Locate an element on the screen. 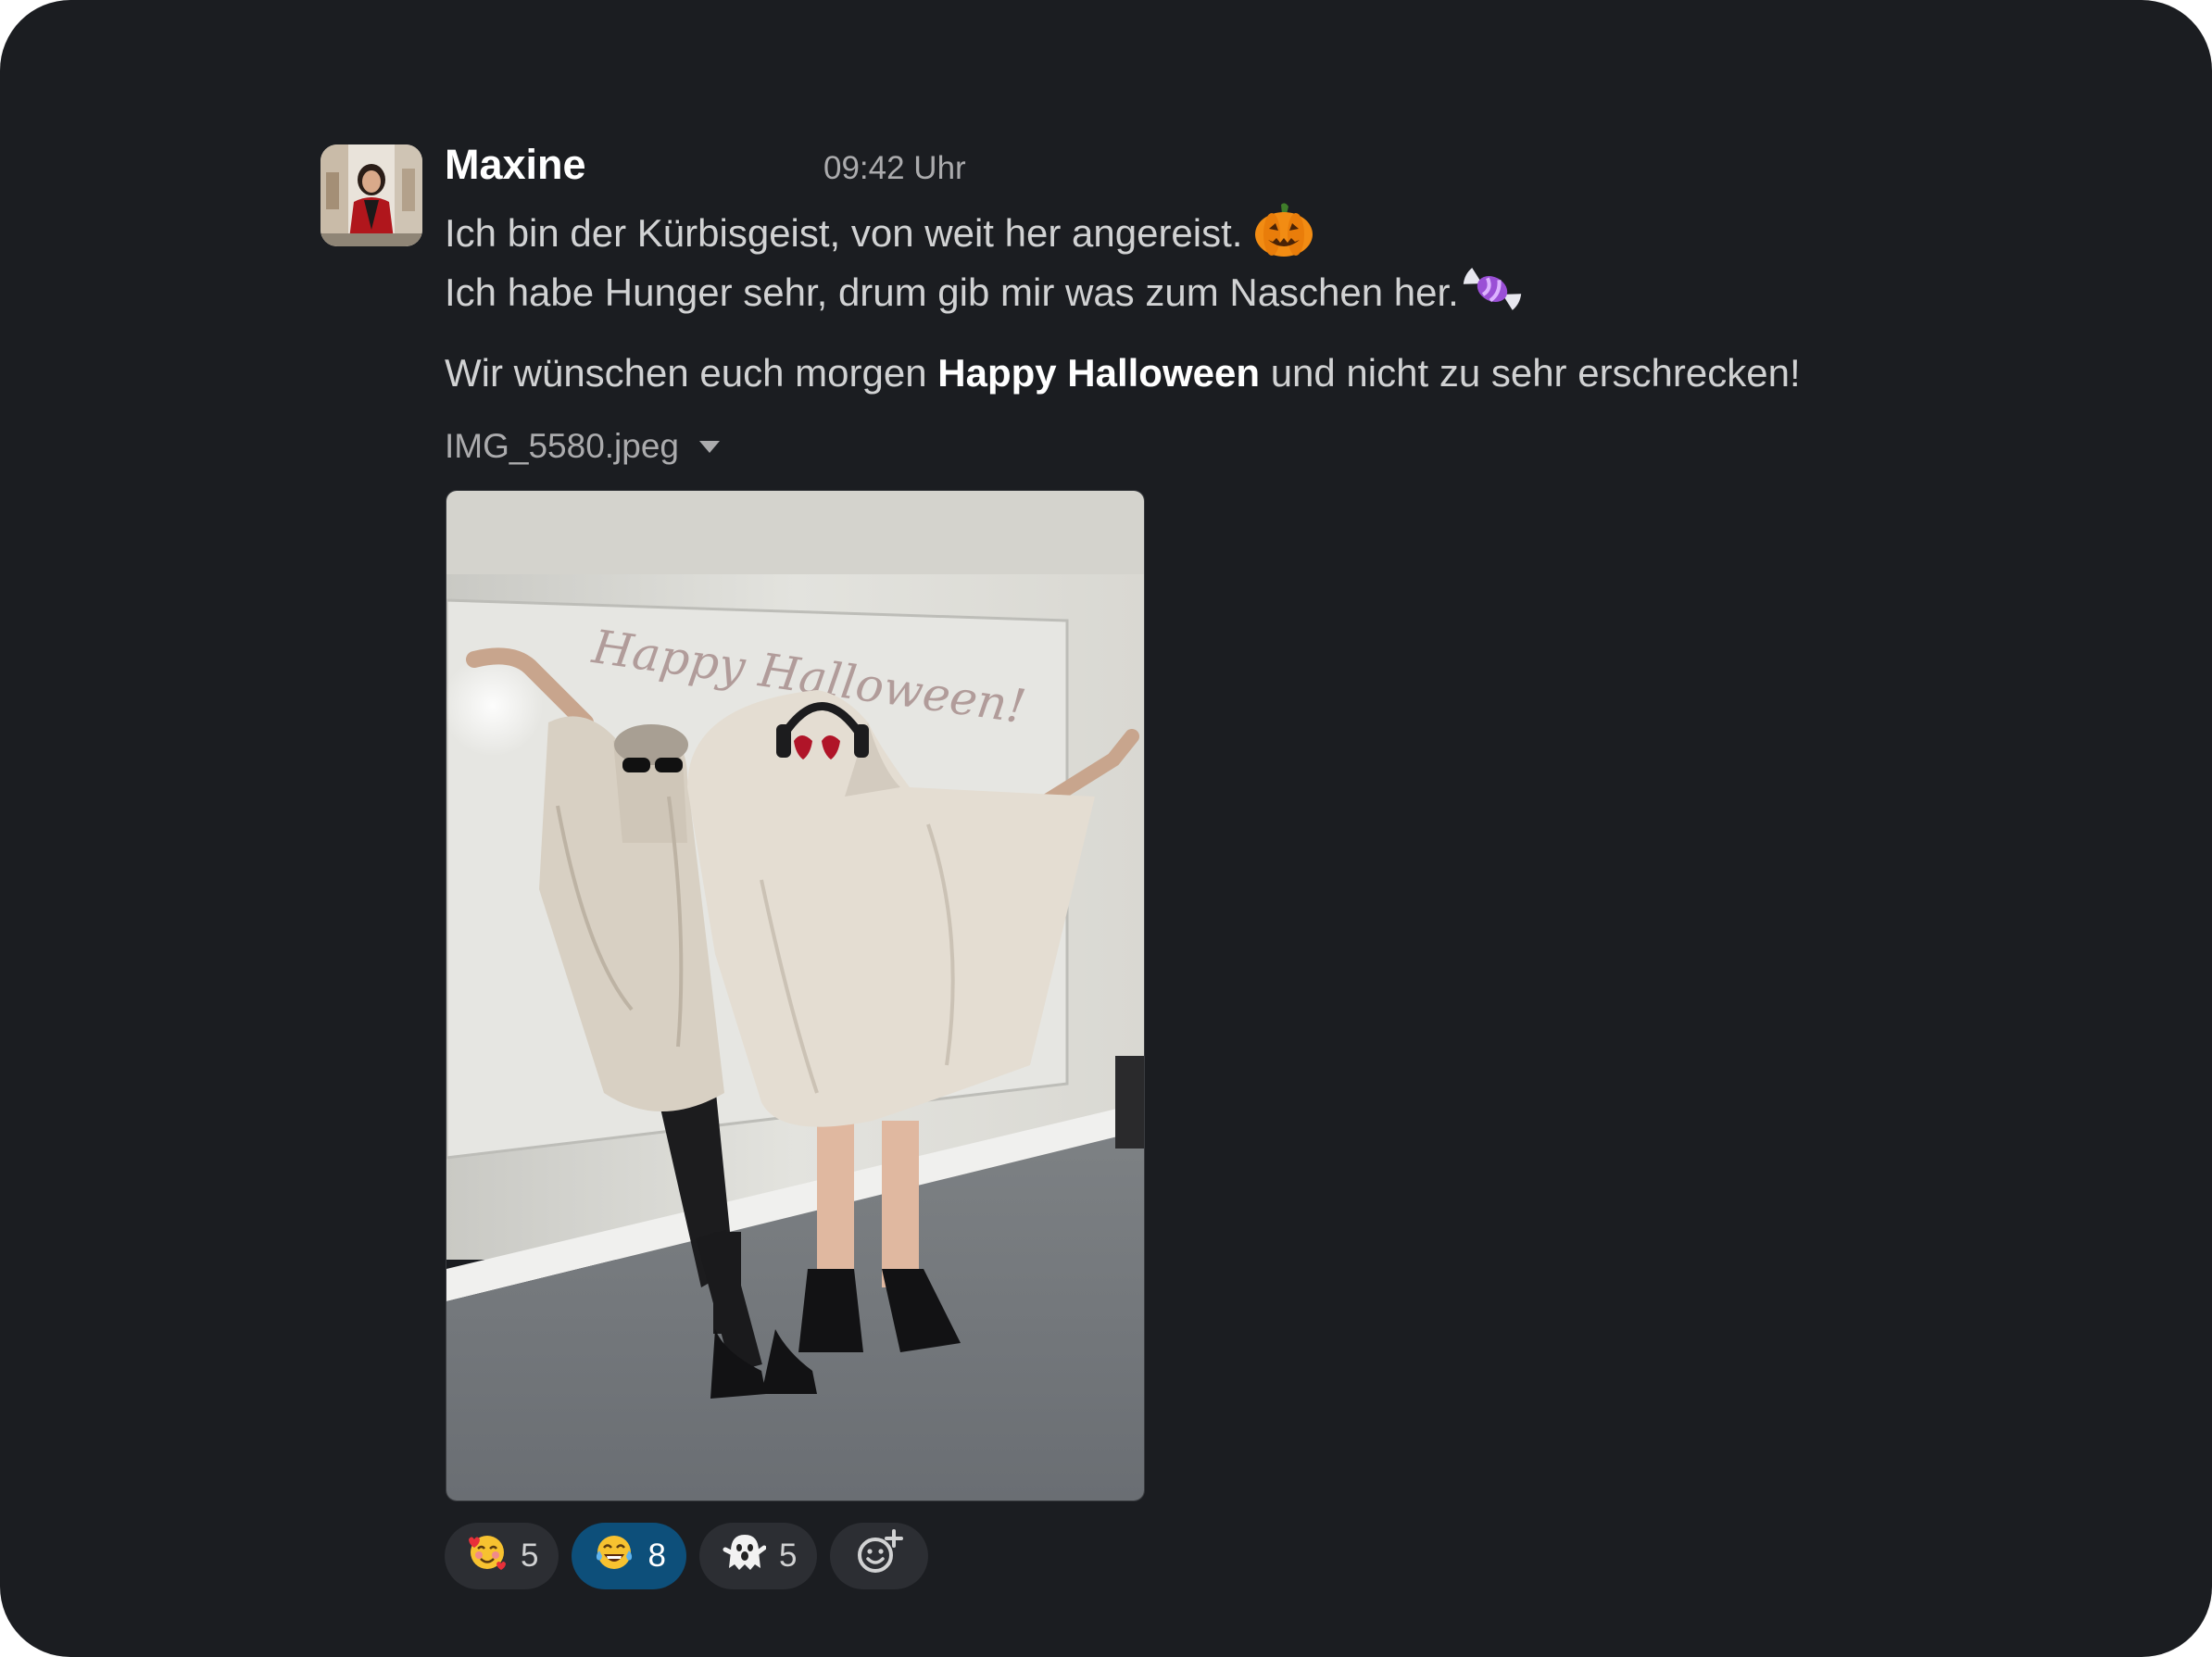 The image size is (2212, 1657). chevron-down-icon is located at coordinates (710, 446).